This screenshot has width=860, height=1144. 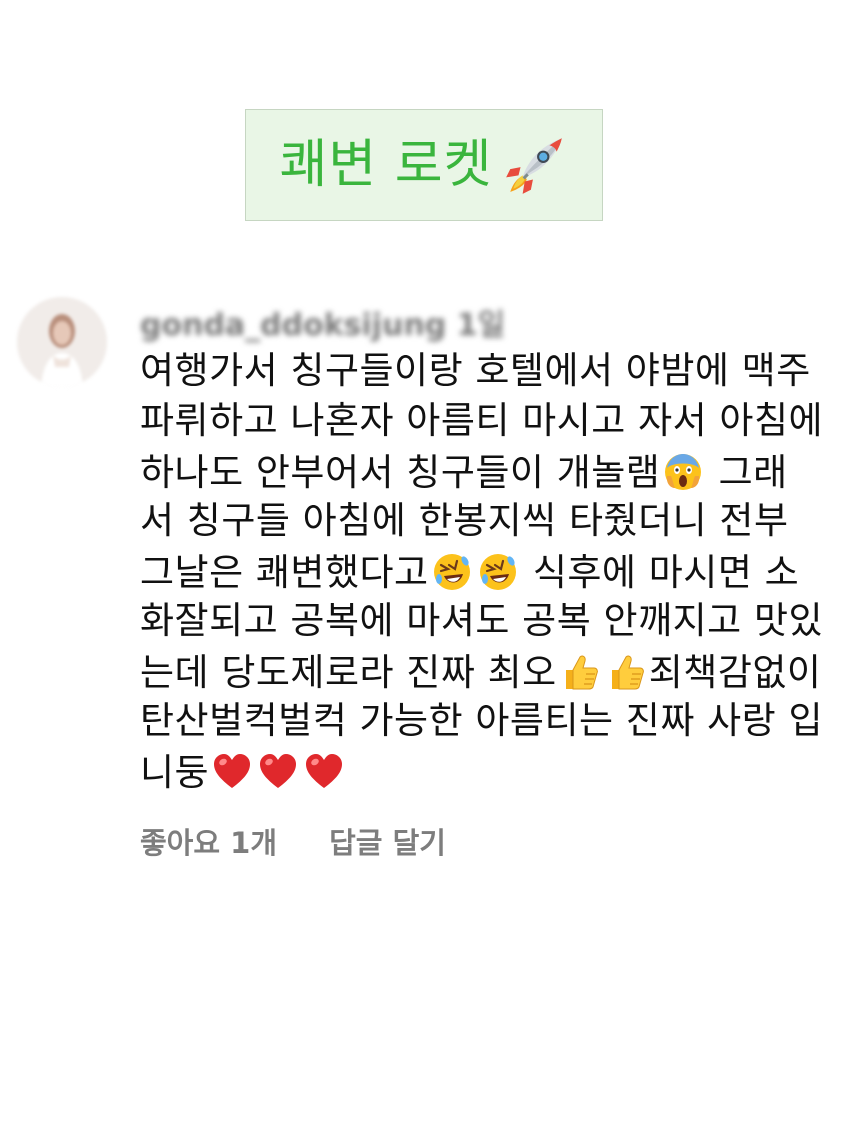 I want to click on comment-text-segment: 하나도 안부어서 칭구들이 개놀램, so click(x=400, y=472).